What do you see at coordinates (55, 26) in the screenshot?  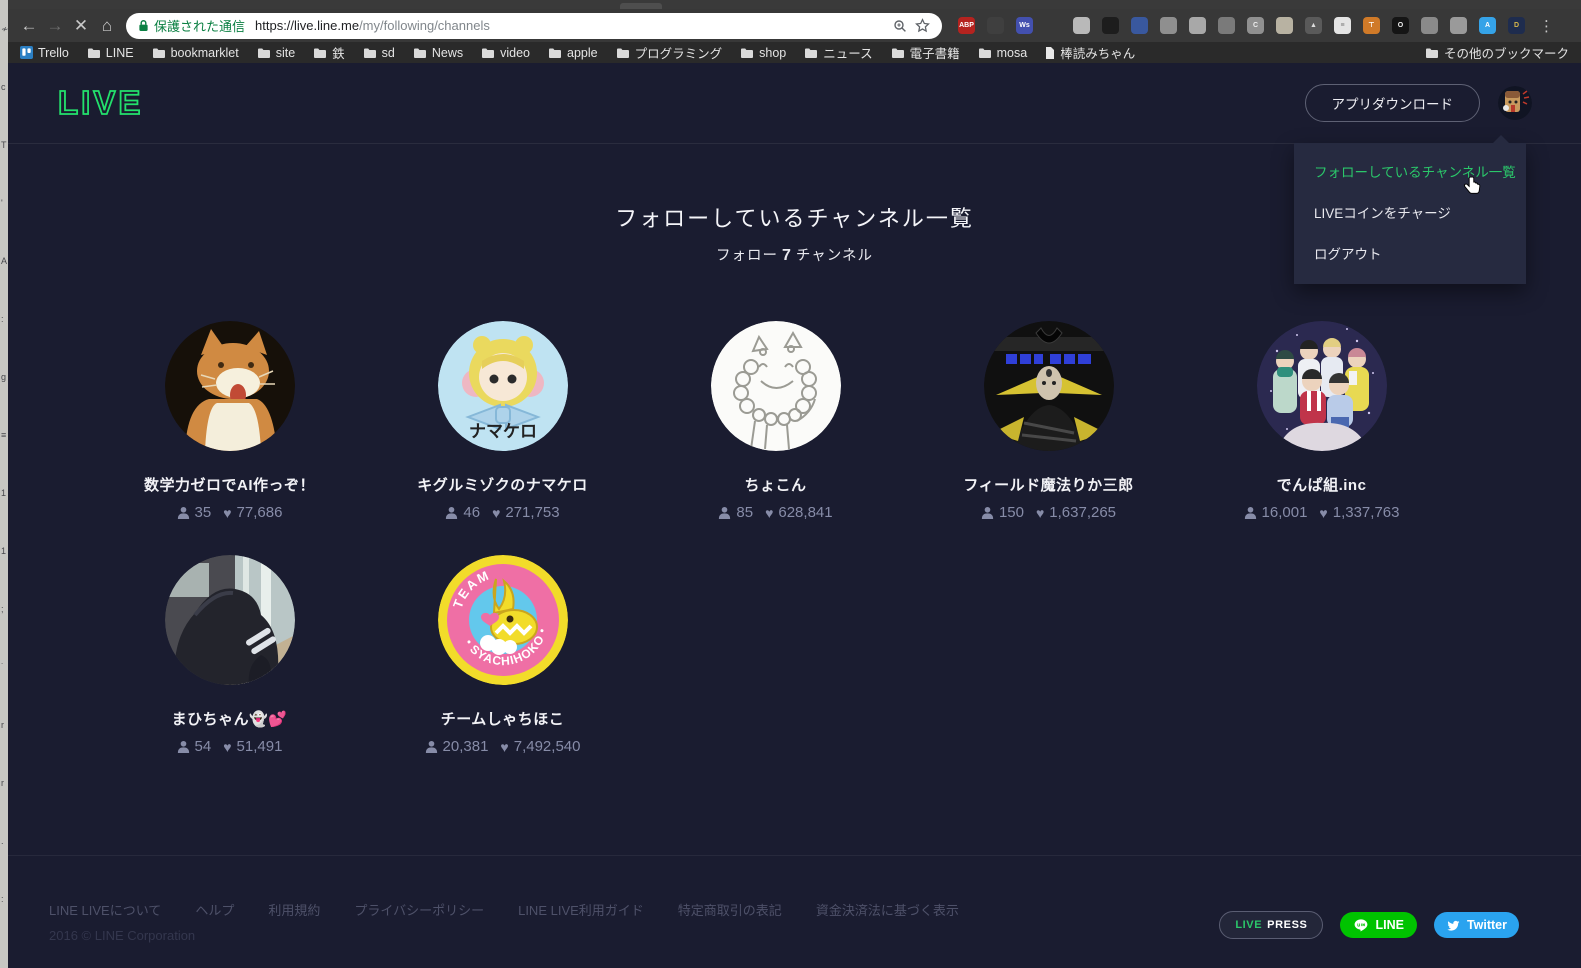 I see `forward-icon: →` at bounding box center [55, 26].